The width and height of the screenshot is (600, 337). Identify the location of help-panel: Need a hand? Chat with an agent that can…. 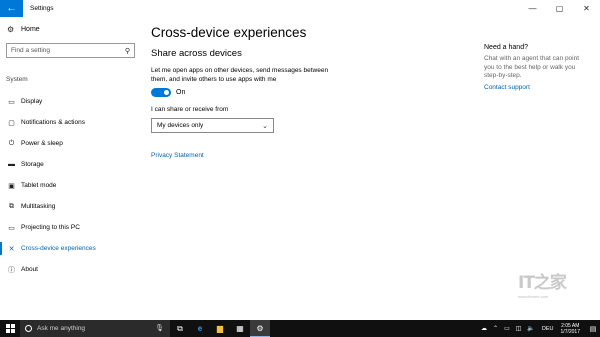
(536, 67).